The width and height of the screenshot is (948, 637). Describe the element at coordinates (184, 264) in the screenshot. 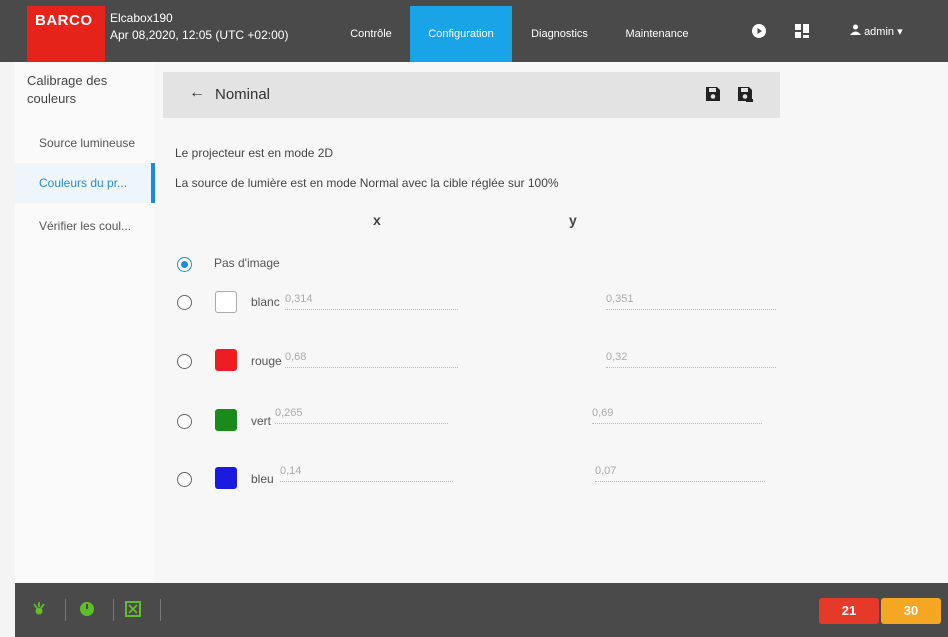

I see `radio-no-image` at that location.